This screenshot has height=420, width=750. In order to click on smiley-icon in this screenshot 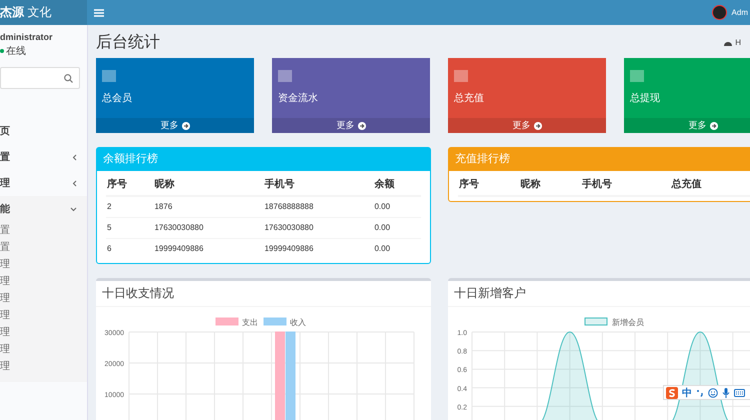, I will do `click(713, 393)`.